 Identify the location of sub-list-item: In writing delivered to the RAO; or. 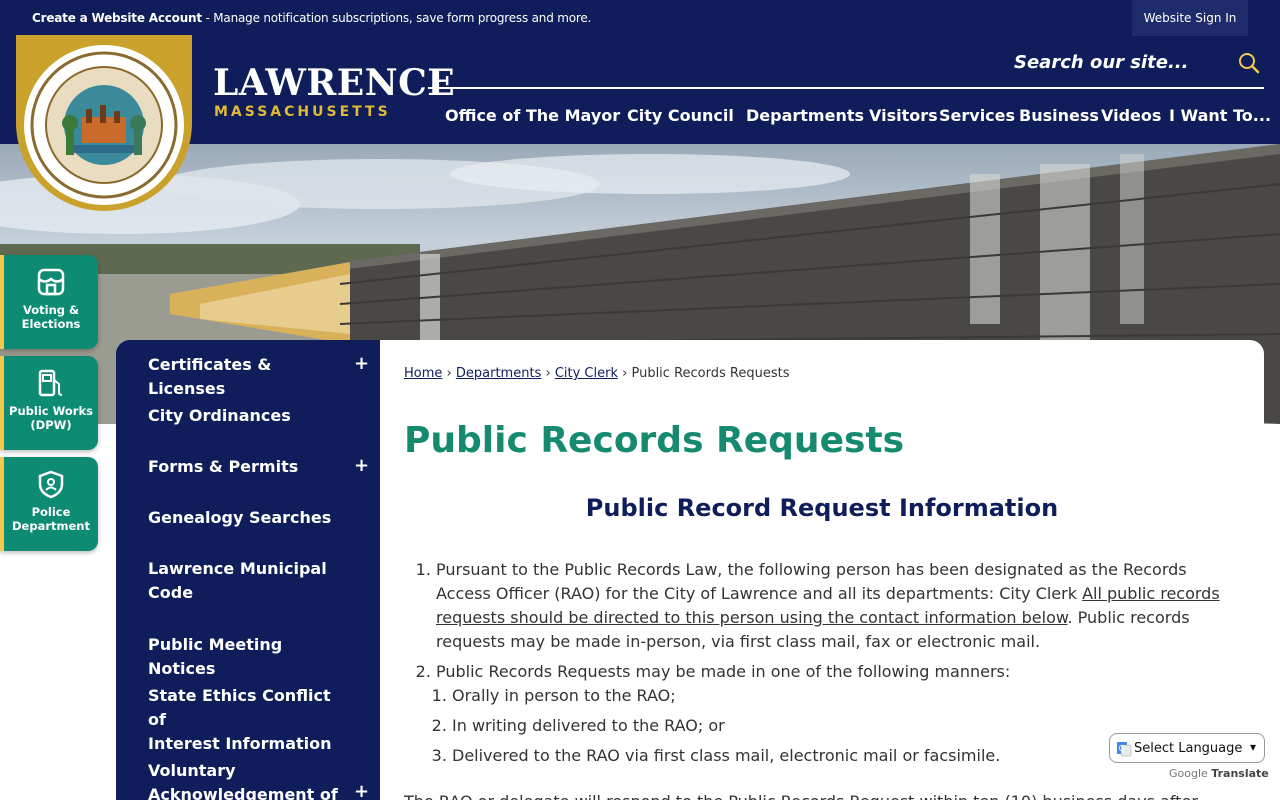
(836, 726).